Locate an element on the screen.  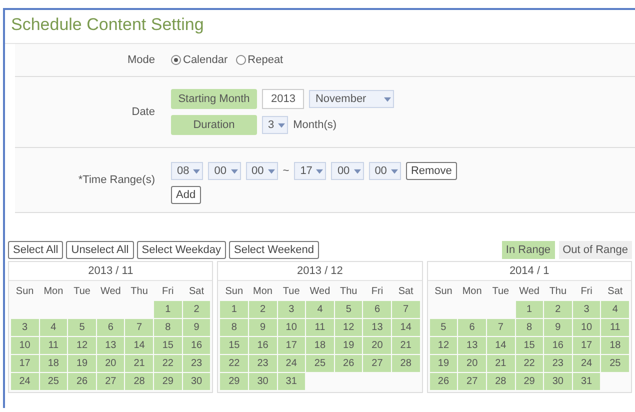
select-button: Unselect All is located at coordinates (100, 250).